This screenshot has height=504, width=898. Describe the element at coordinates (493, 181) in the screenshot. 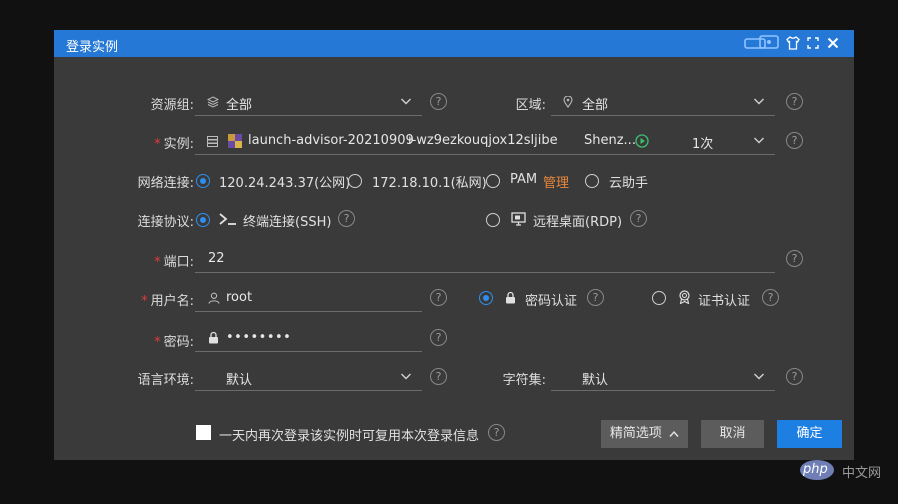

I see `network-radio-pam` at that location.